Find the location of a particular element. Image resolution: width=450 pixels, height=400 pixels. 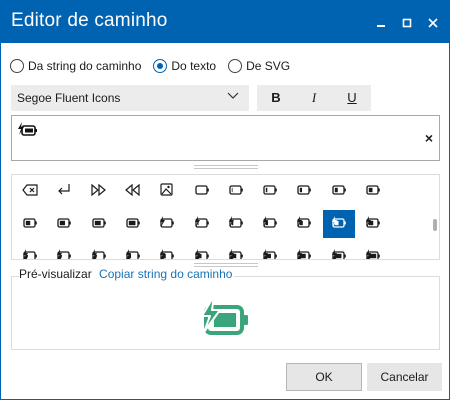

image-icon is located at coordinates (166, 189).